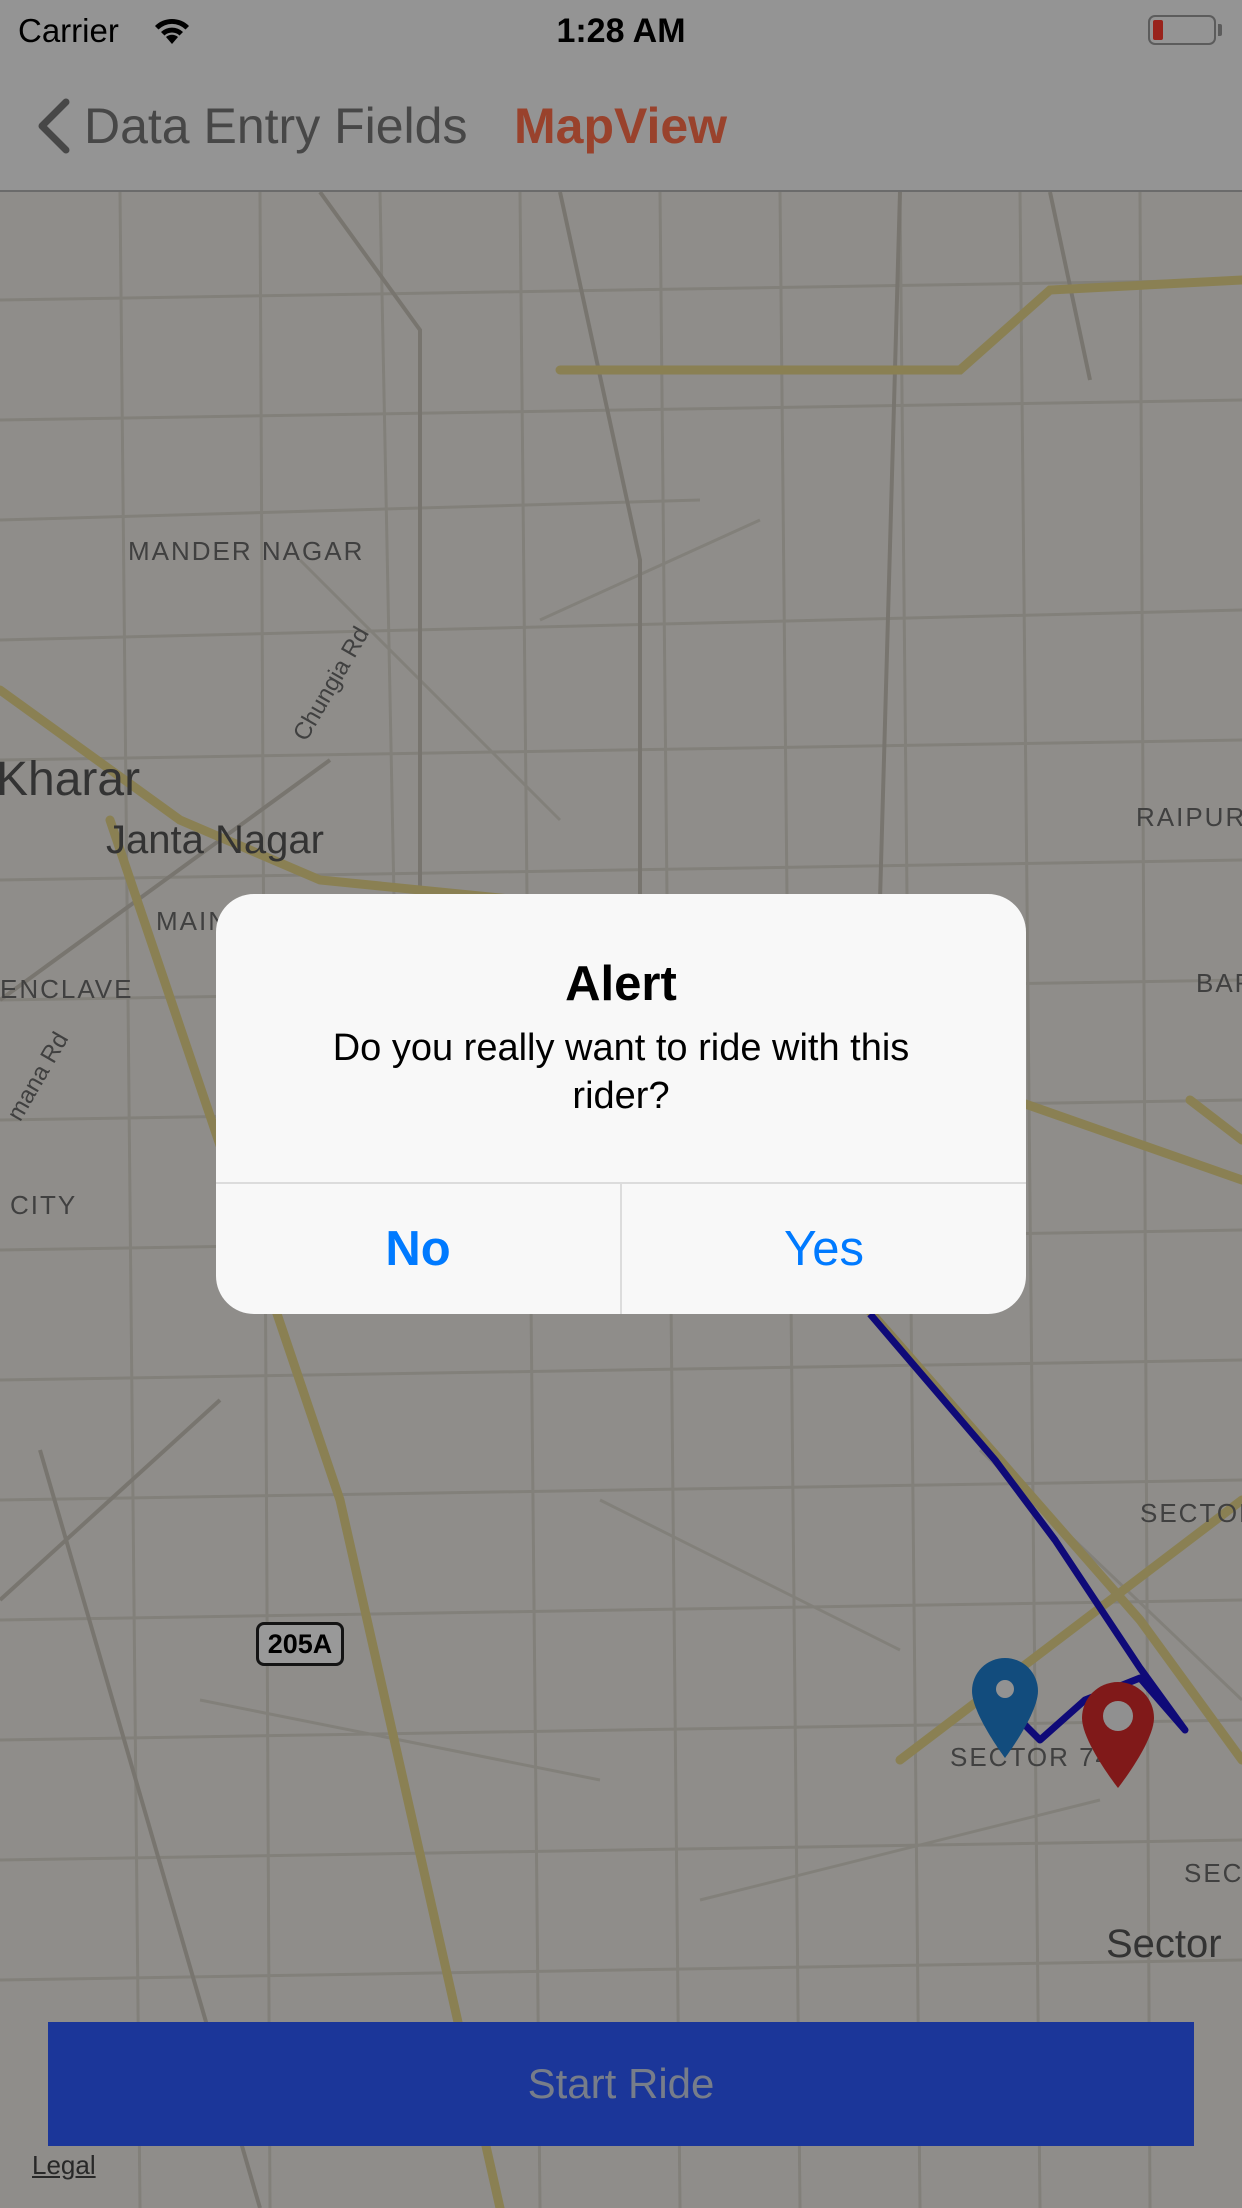  I want to click on no-button: No, so click(418, 1249).